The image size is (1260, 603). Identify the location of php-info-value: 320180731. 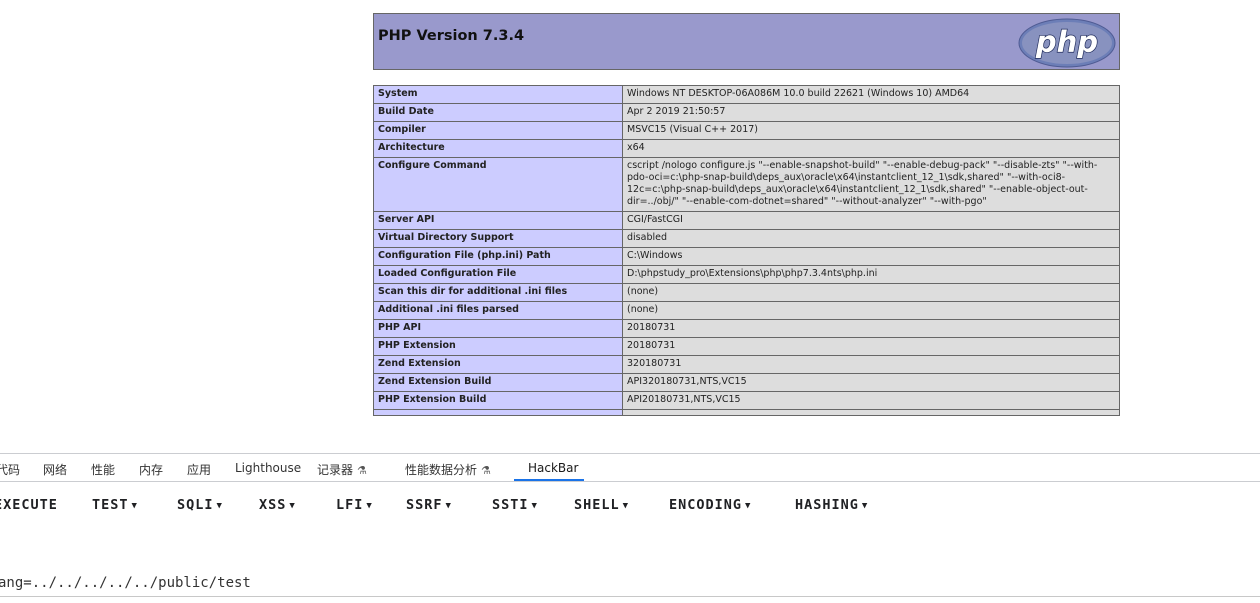
(871, 364).